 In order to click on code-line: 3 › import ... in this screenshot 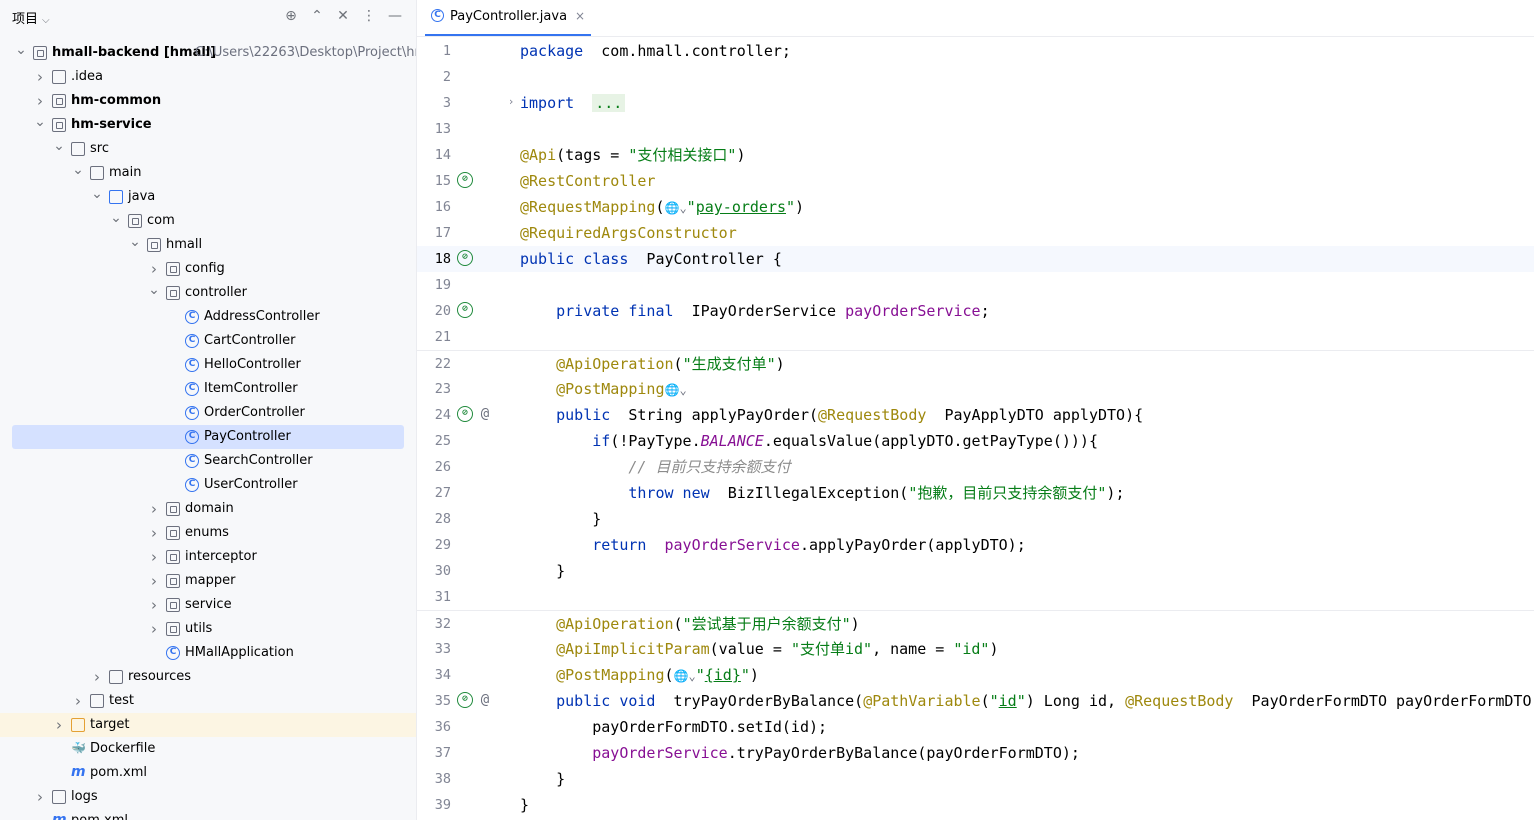, I will do `click(975, 103)`.